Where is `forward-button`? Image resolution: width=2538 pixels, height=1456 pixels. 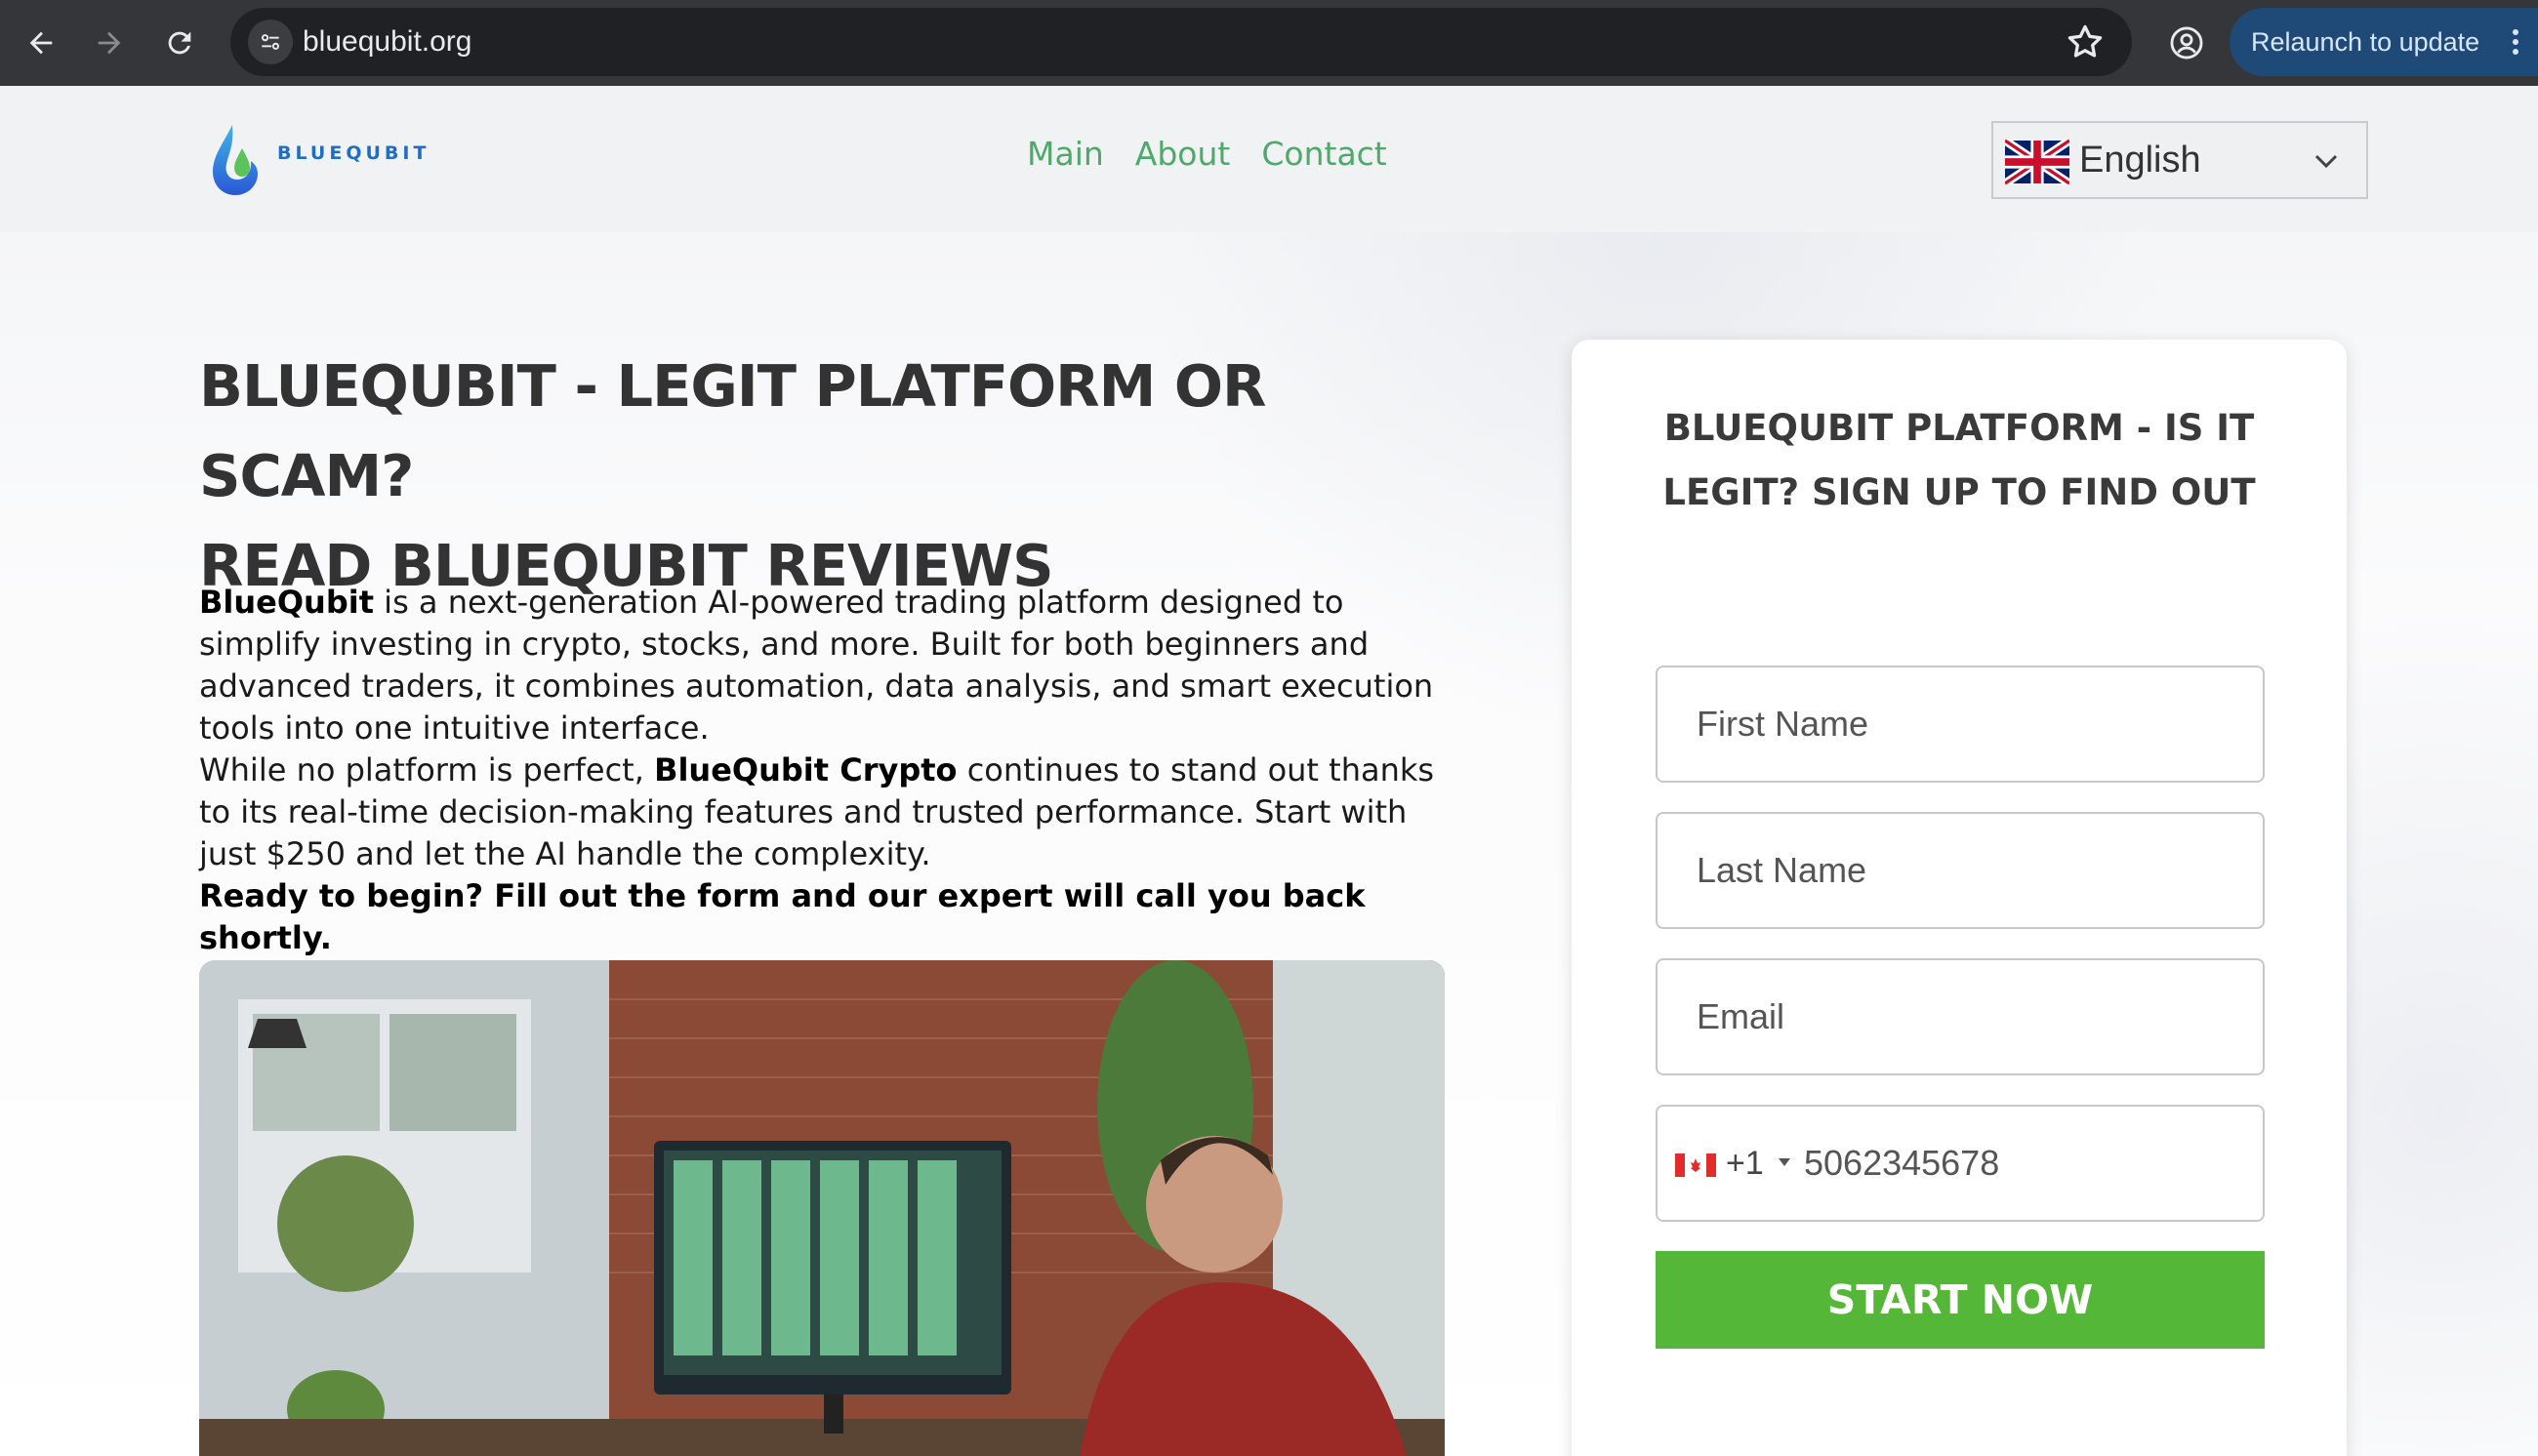
forward-button is located at coordinates (109, 43).